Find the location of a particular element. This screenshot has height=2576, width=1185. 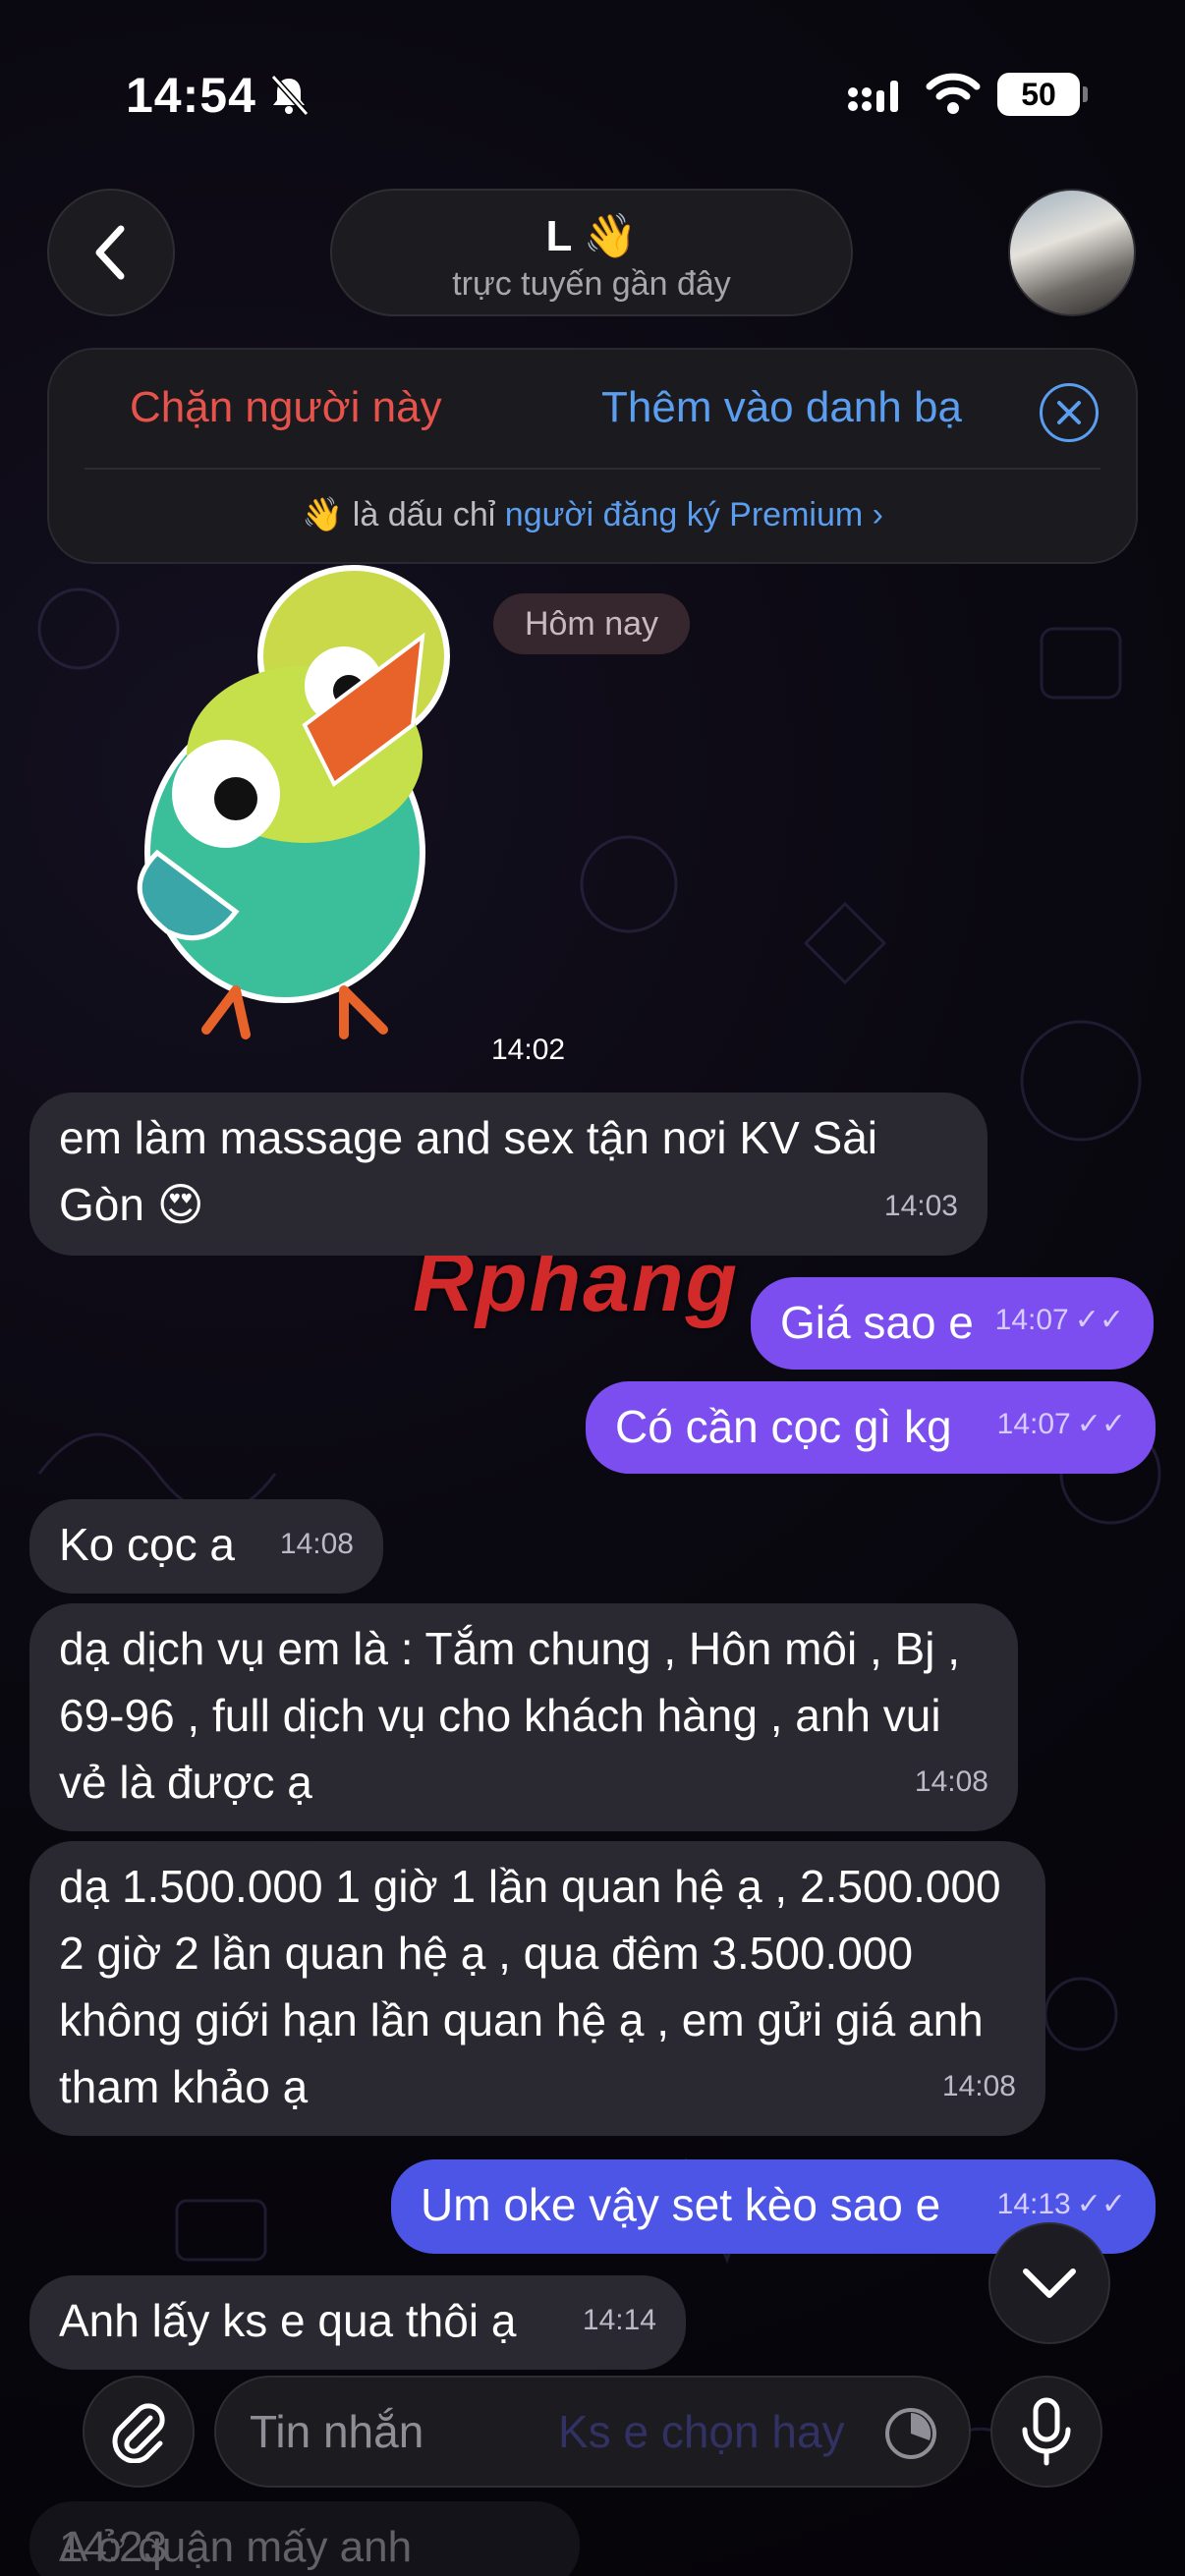

scroll-to-bottom-button is located at coordinates (1049, 2283).